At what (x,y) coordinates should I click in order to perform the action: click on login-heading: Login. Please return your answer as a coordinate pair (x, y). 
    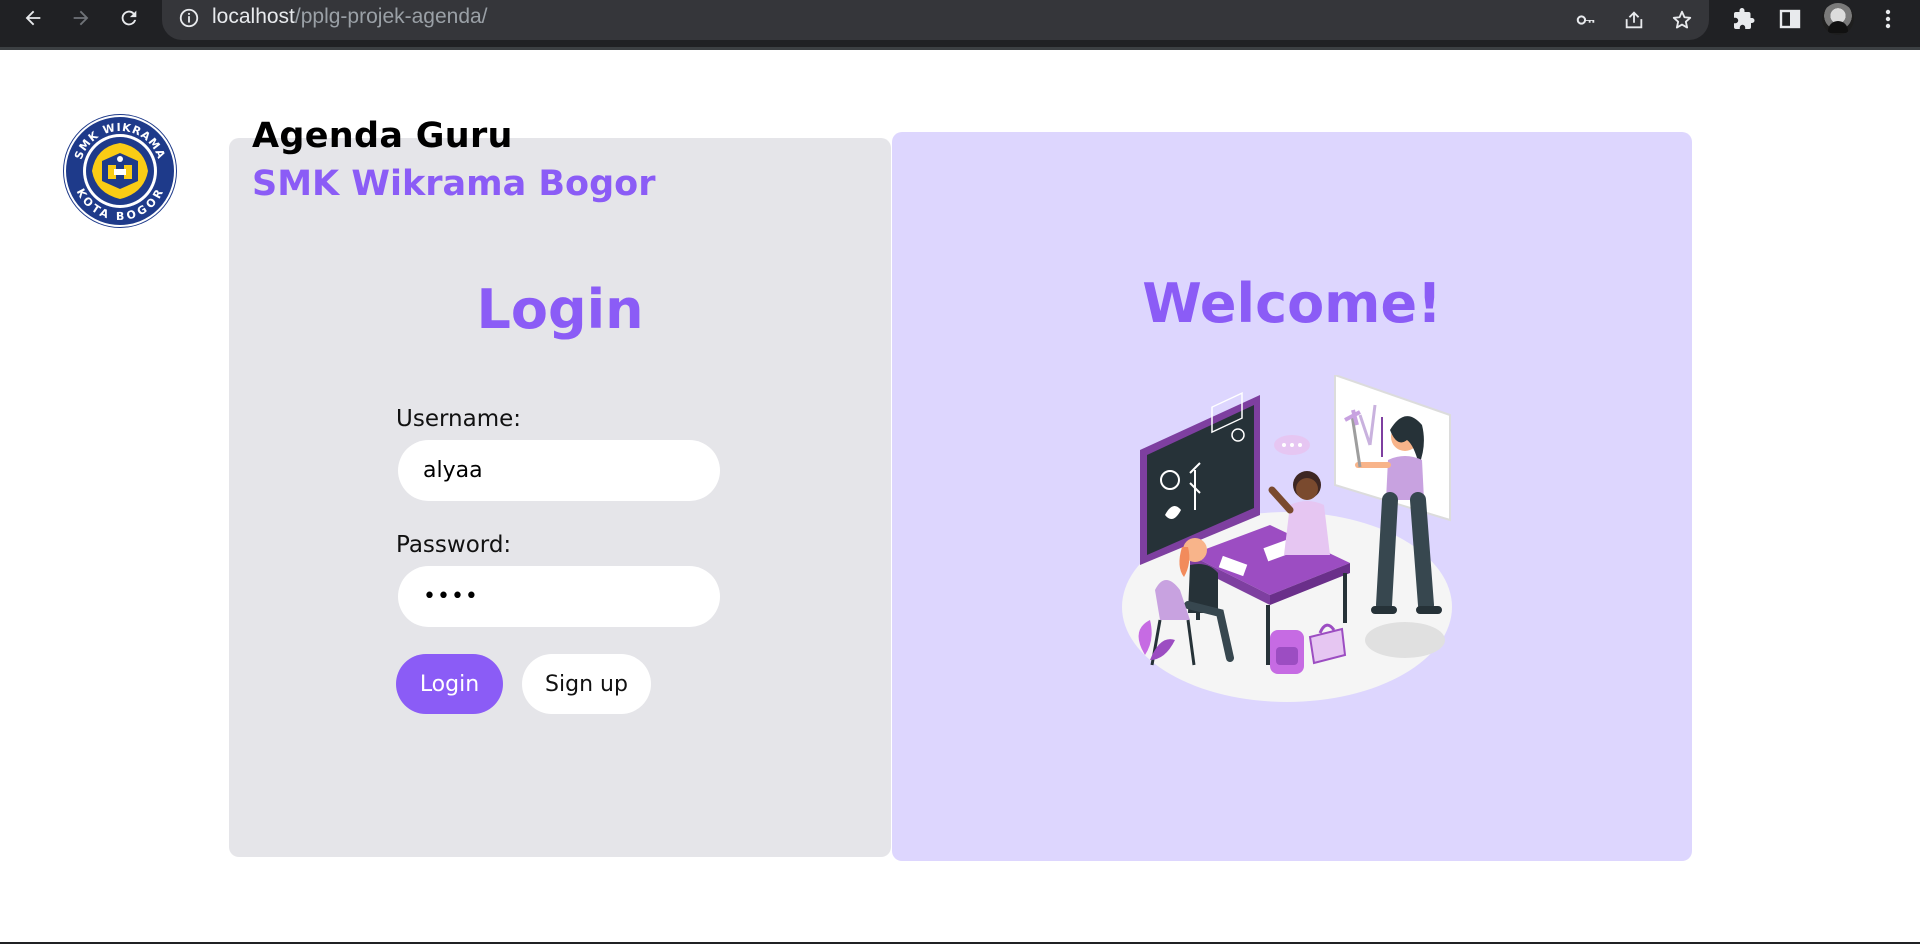
    Looking at the image, I should click on (560, 309).